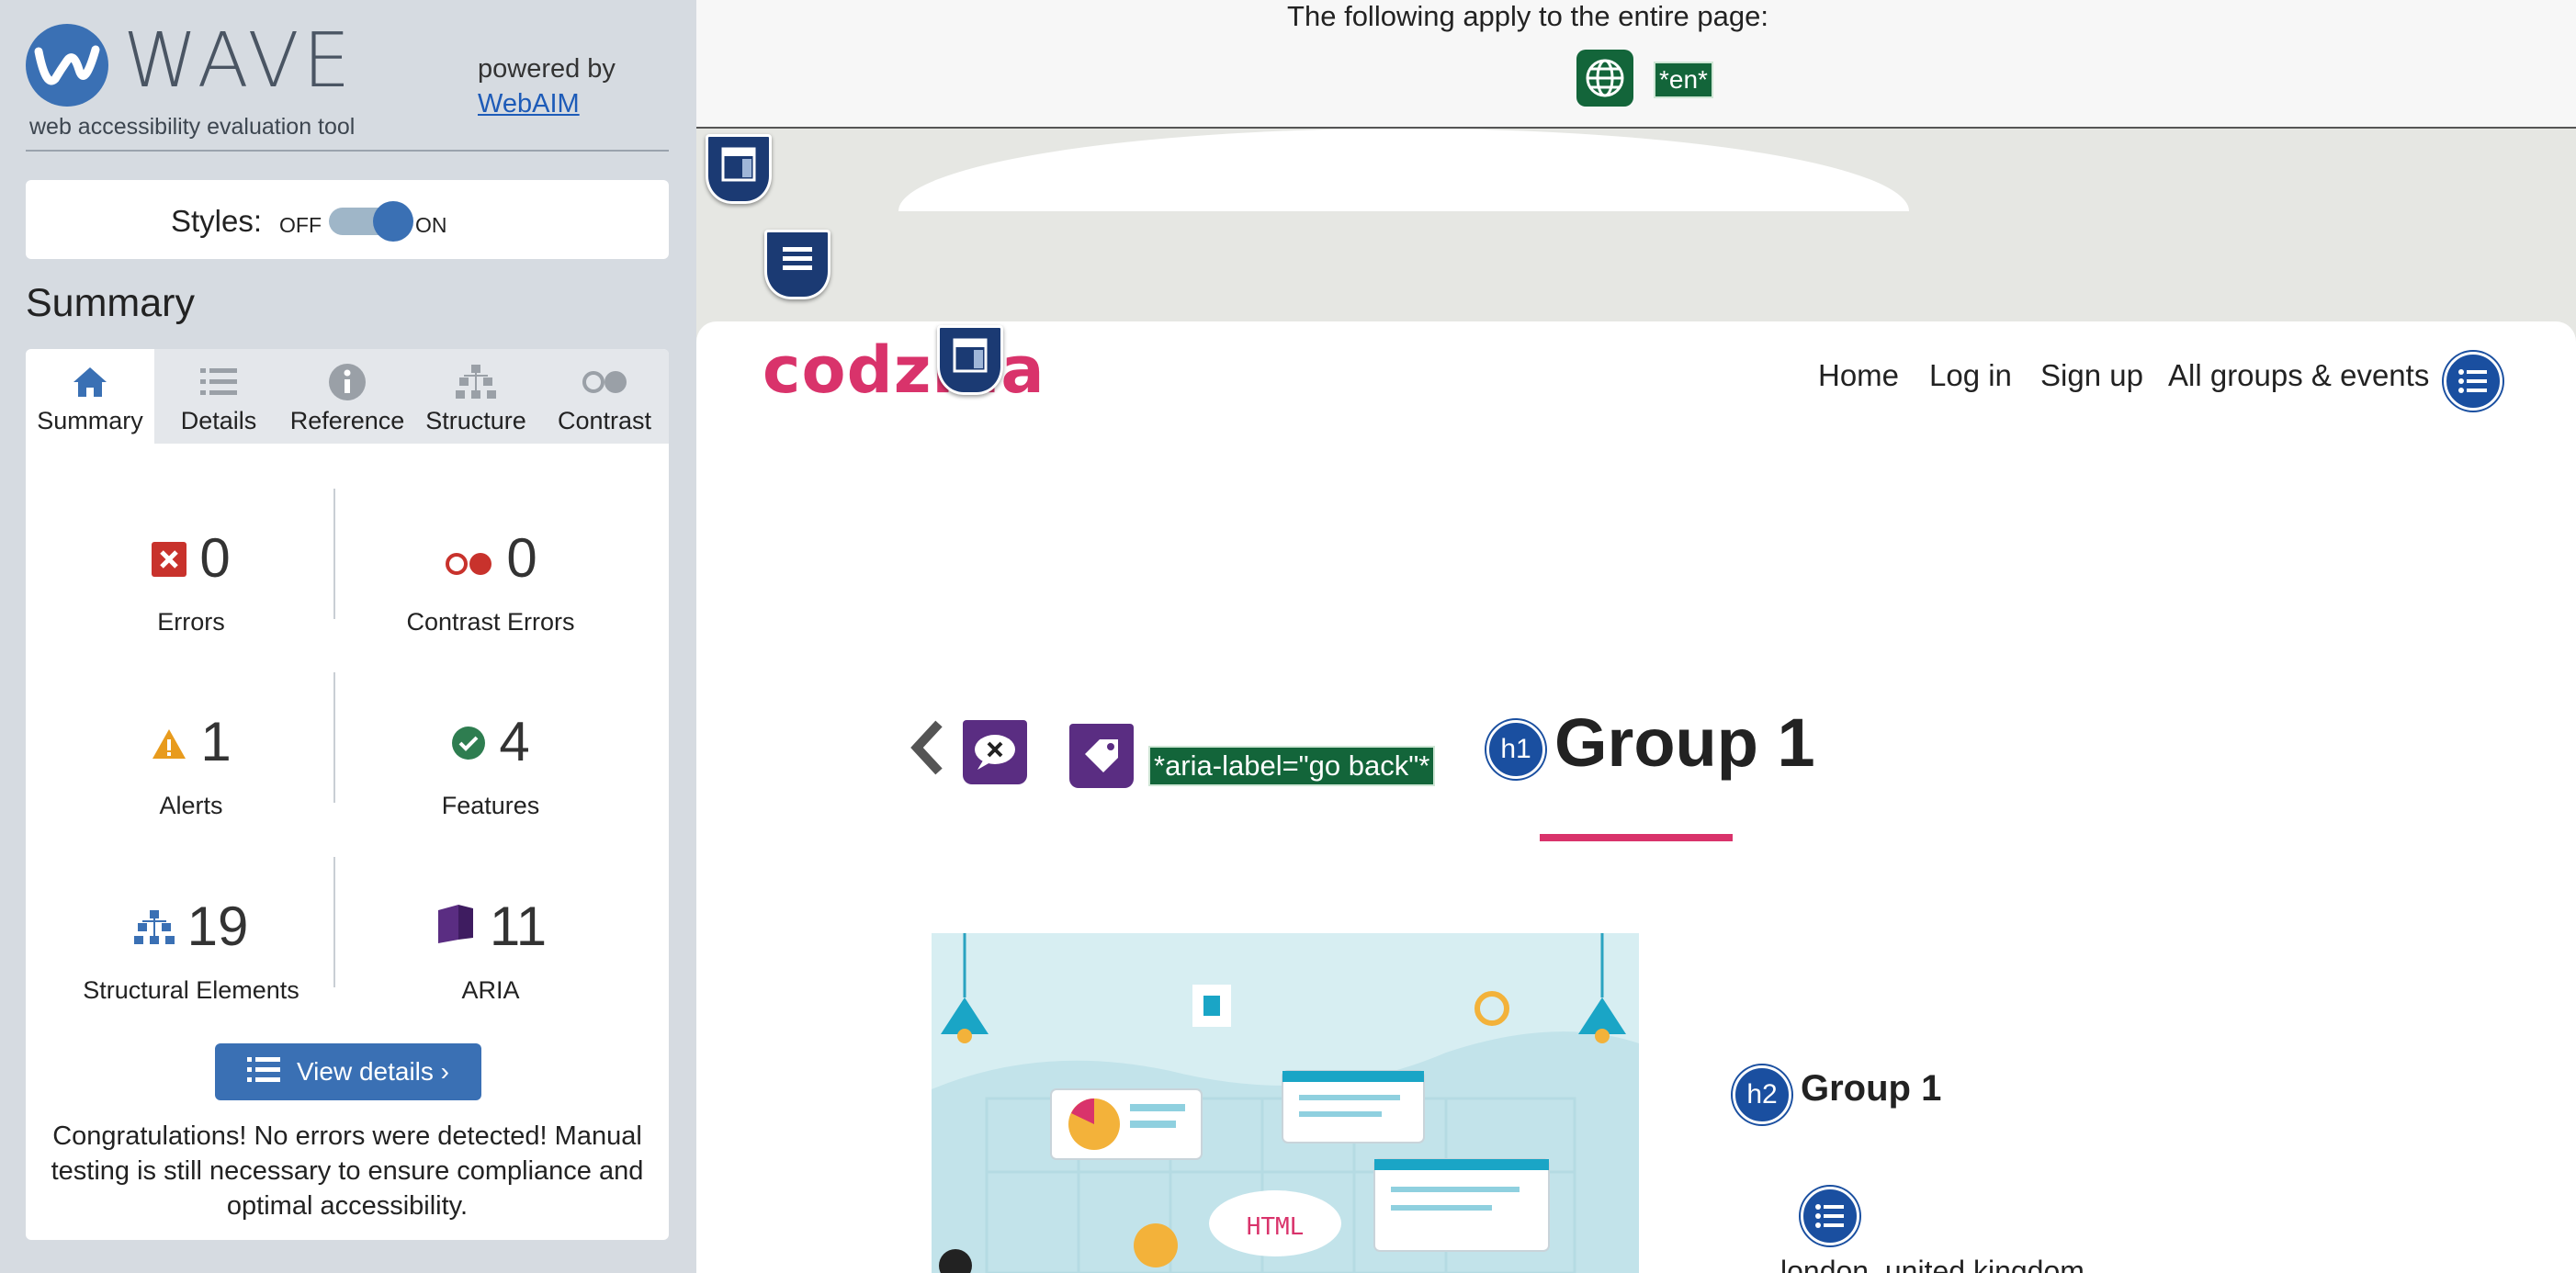 The image size is (2576, 1273). What do you see at coordinates (216, 741) in the screenshot?
I see `alerts-count: 1` at bounding box center [216, 741].